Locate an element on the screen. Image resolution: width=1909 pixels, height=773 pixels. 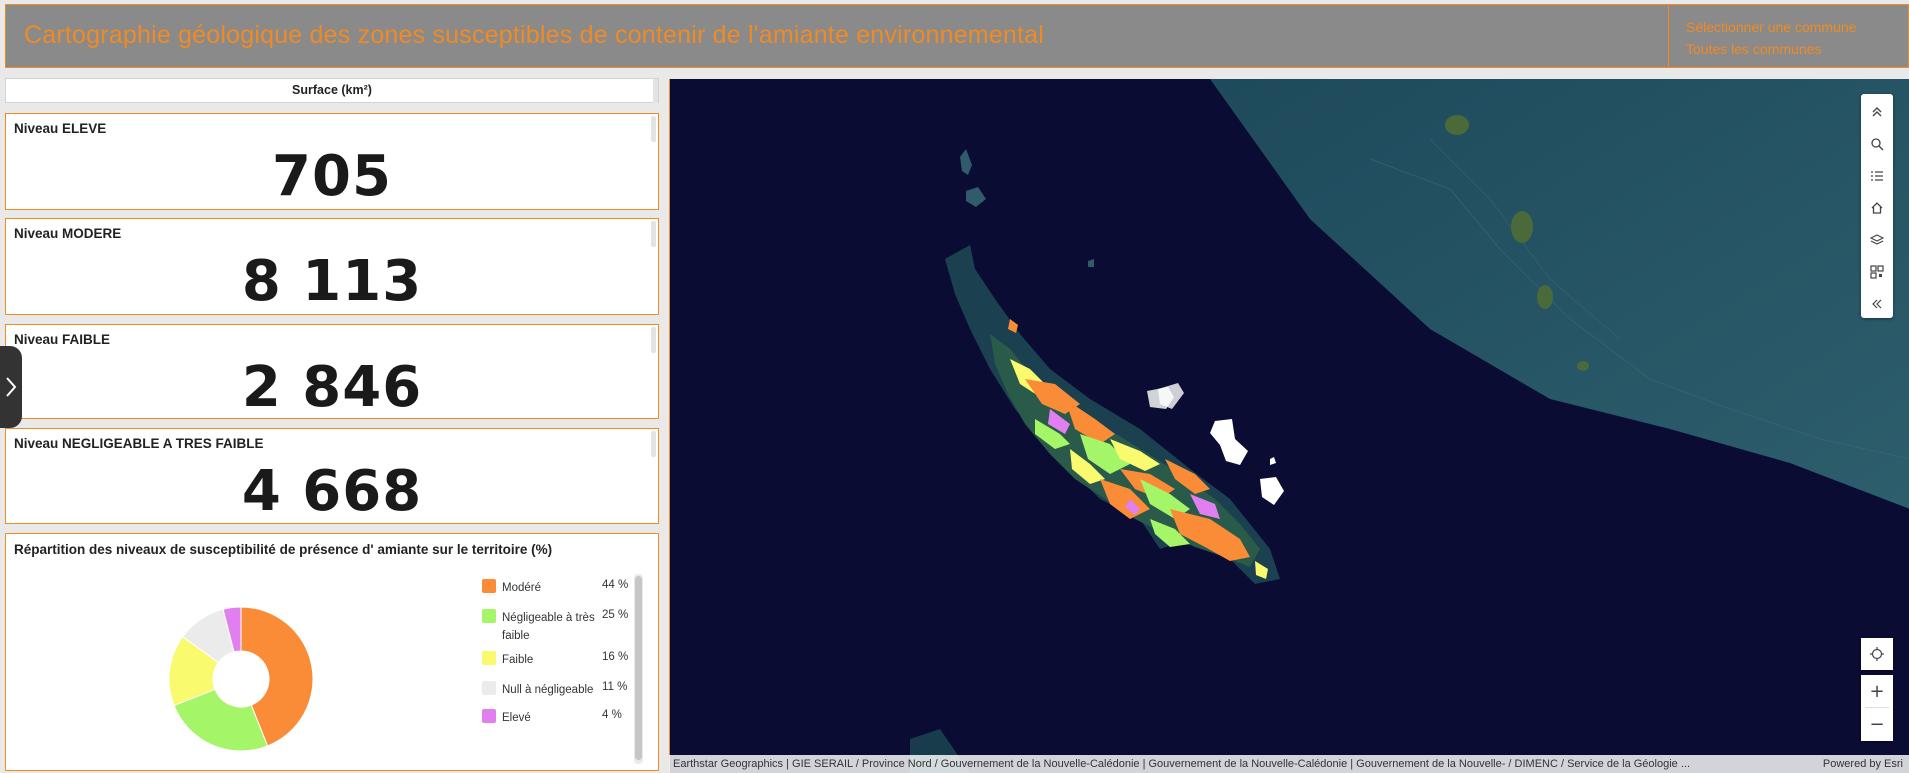
layers-icon is located at coordinates (1877, 239).